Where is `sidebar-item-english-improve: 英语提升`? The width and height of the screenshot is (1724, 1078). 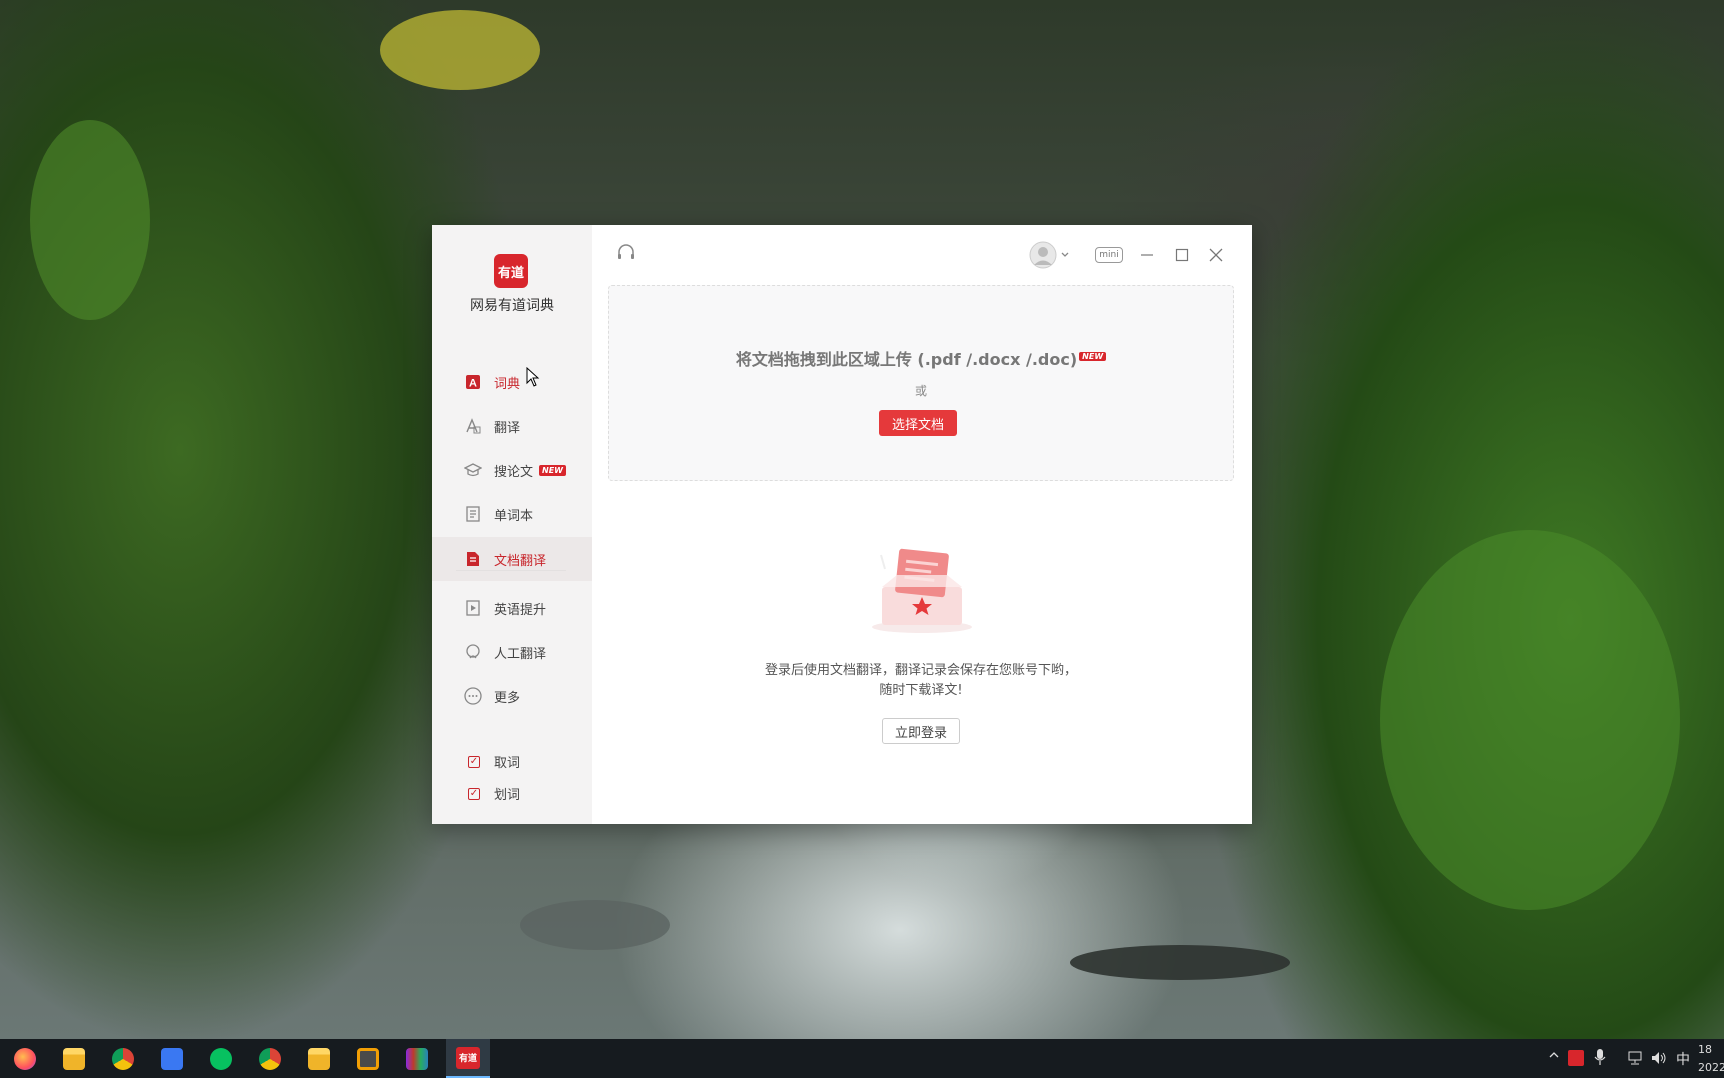
sidebar-item-english-improve: 英语提升 is located at coordinates (512, 608).